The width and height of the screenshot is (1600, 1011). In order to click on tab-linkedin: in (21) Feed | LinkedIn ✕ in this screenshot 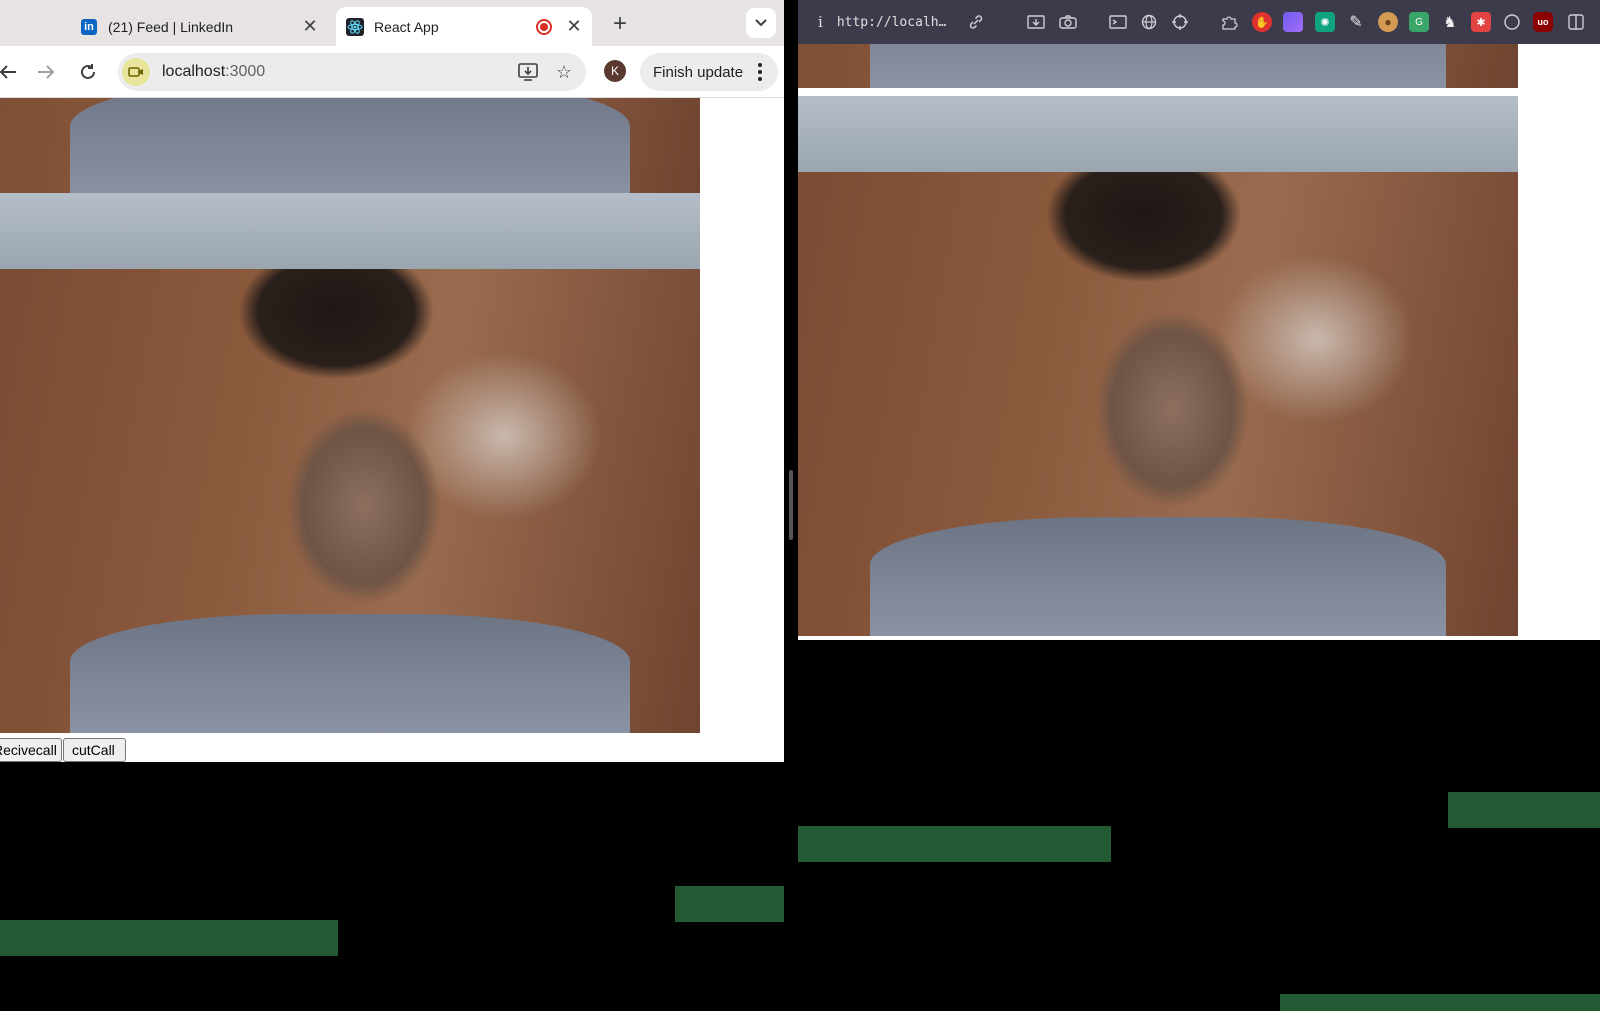, I will do `click(198, 26)`.